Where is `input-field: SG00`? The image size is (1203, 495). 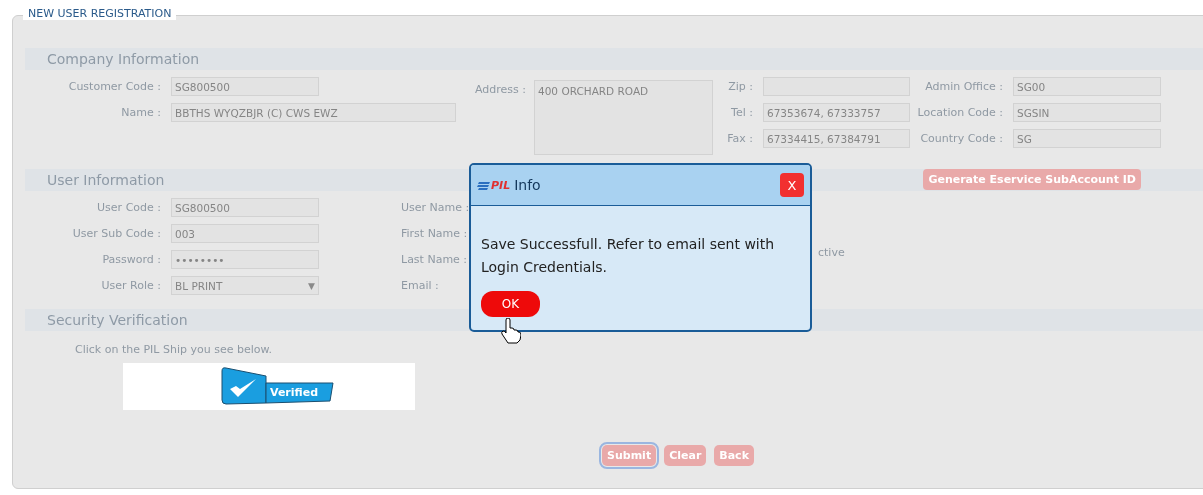 input-field: SG00 is located at coordinates (1087, 86).